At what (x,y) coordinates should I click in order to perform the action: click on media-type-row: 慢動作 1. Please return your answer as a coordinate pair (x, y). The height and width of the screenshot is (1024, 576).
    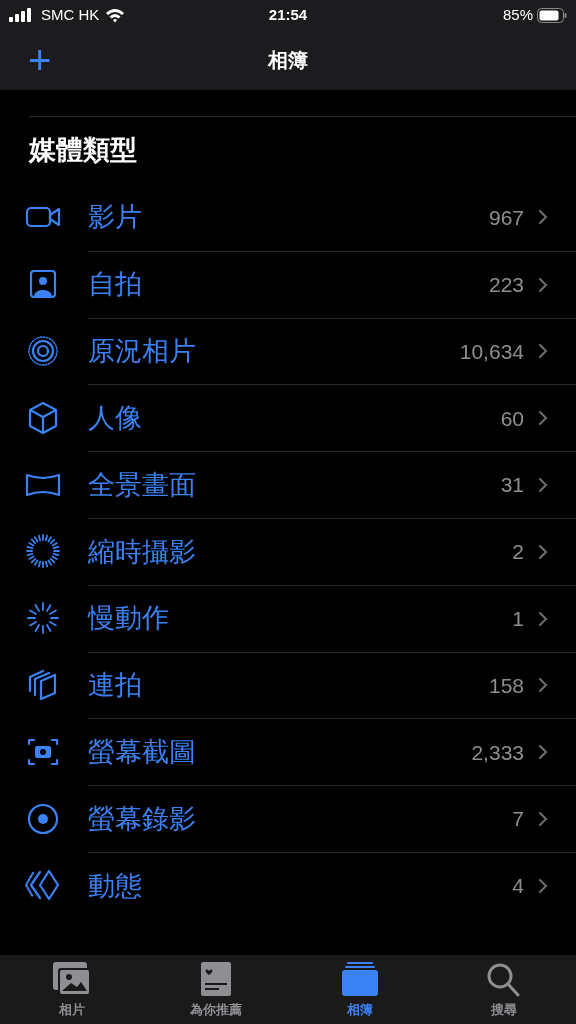
    Looking at the image, I should click on (288, 618).